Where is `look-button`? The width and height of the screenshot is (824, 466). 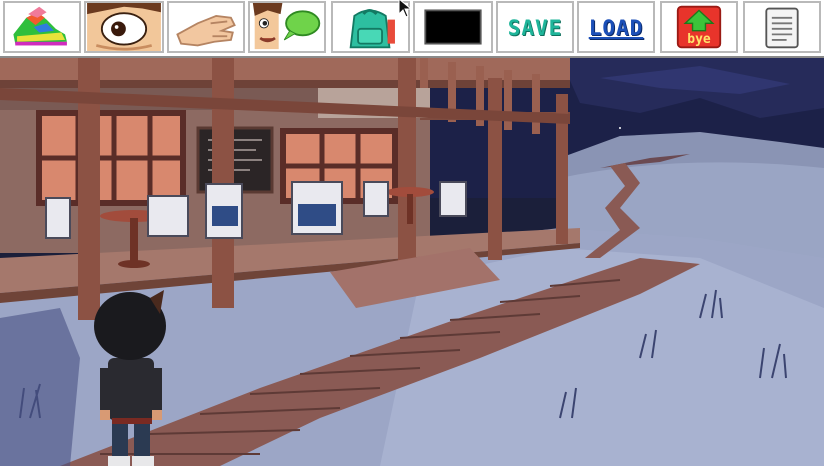 look-button is located at coordinates (124, 27).